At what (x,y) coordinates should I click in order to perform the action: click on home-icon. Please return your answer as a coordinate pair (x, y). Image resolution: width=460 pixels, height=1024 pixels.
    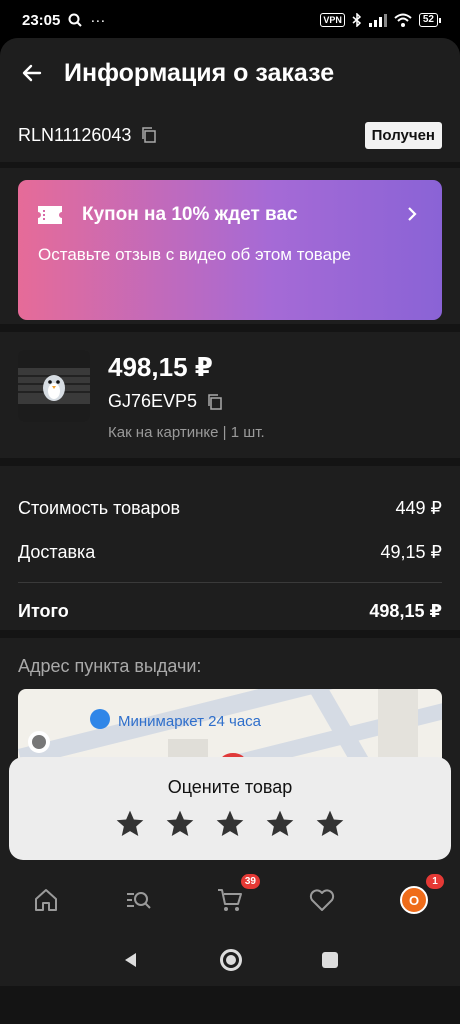
    Looking at the image, I should click on (46, 900).